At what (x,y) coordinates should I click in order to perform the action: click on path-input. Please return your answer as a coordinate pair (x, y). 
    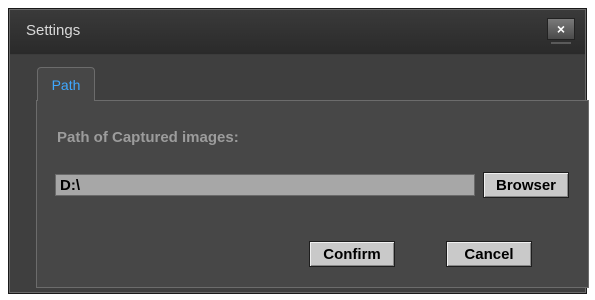
    Looking at the image, I should click on (265, 185).